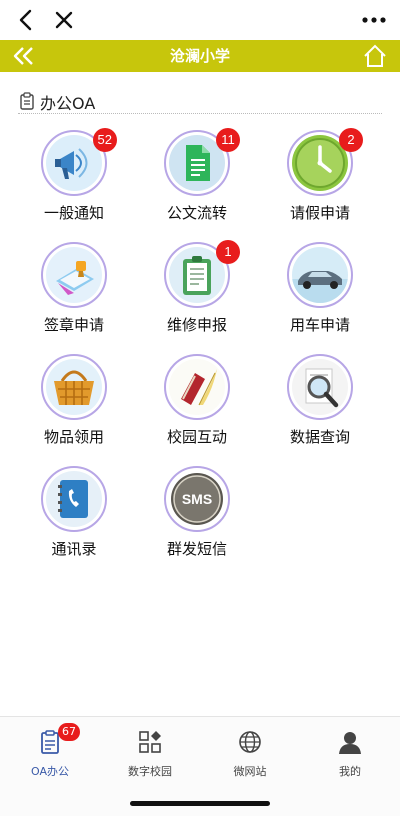 This screenshot has width=400, height=816. I want to click on section-header: 办公OA, so click(200, 101).